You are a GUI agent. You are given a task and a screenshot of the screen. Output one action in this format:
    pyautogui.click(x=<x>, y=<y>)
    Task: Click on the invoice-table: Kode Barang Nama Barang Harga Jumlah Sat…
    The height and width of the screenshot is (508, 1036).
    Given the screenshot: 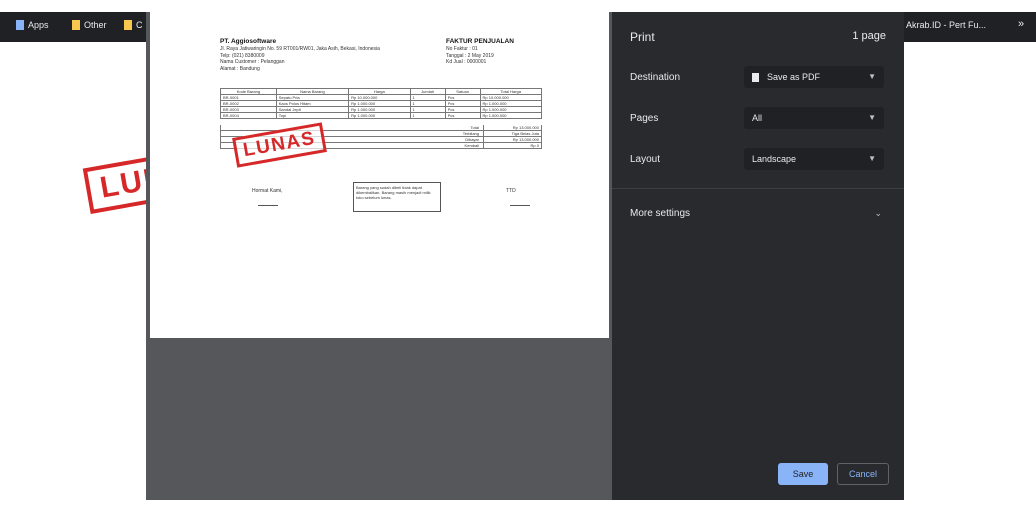 What is the action you would take?
    pyautogui.click(x=381, y=103)
    